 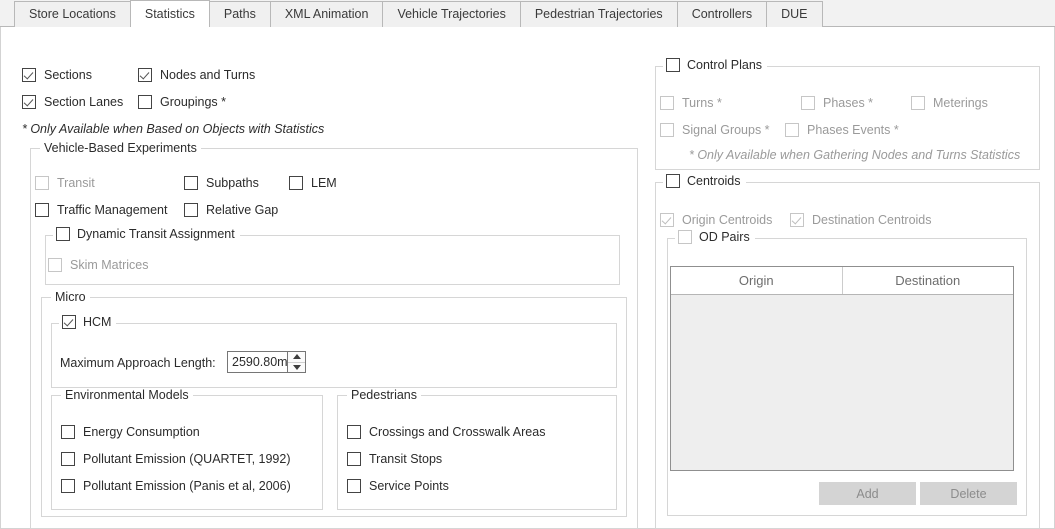 I want to click on checkbox-label: Phases *, so click(x=848, y=103).